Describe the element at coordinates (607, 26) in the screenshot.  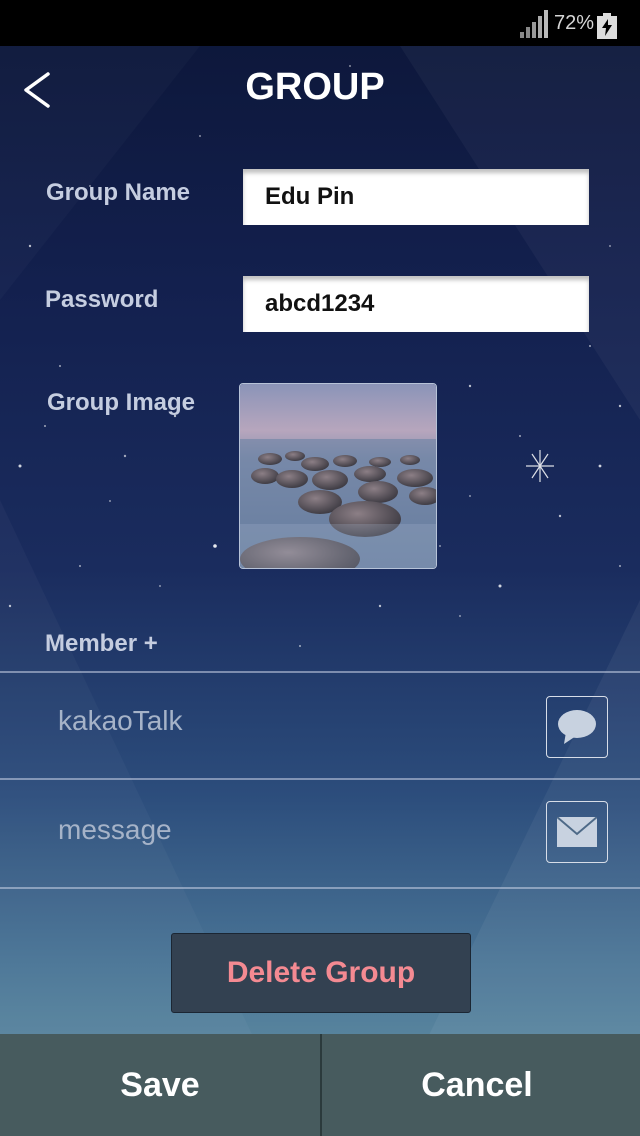
I see `battery-charging-icon` at that location.